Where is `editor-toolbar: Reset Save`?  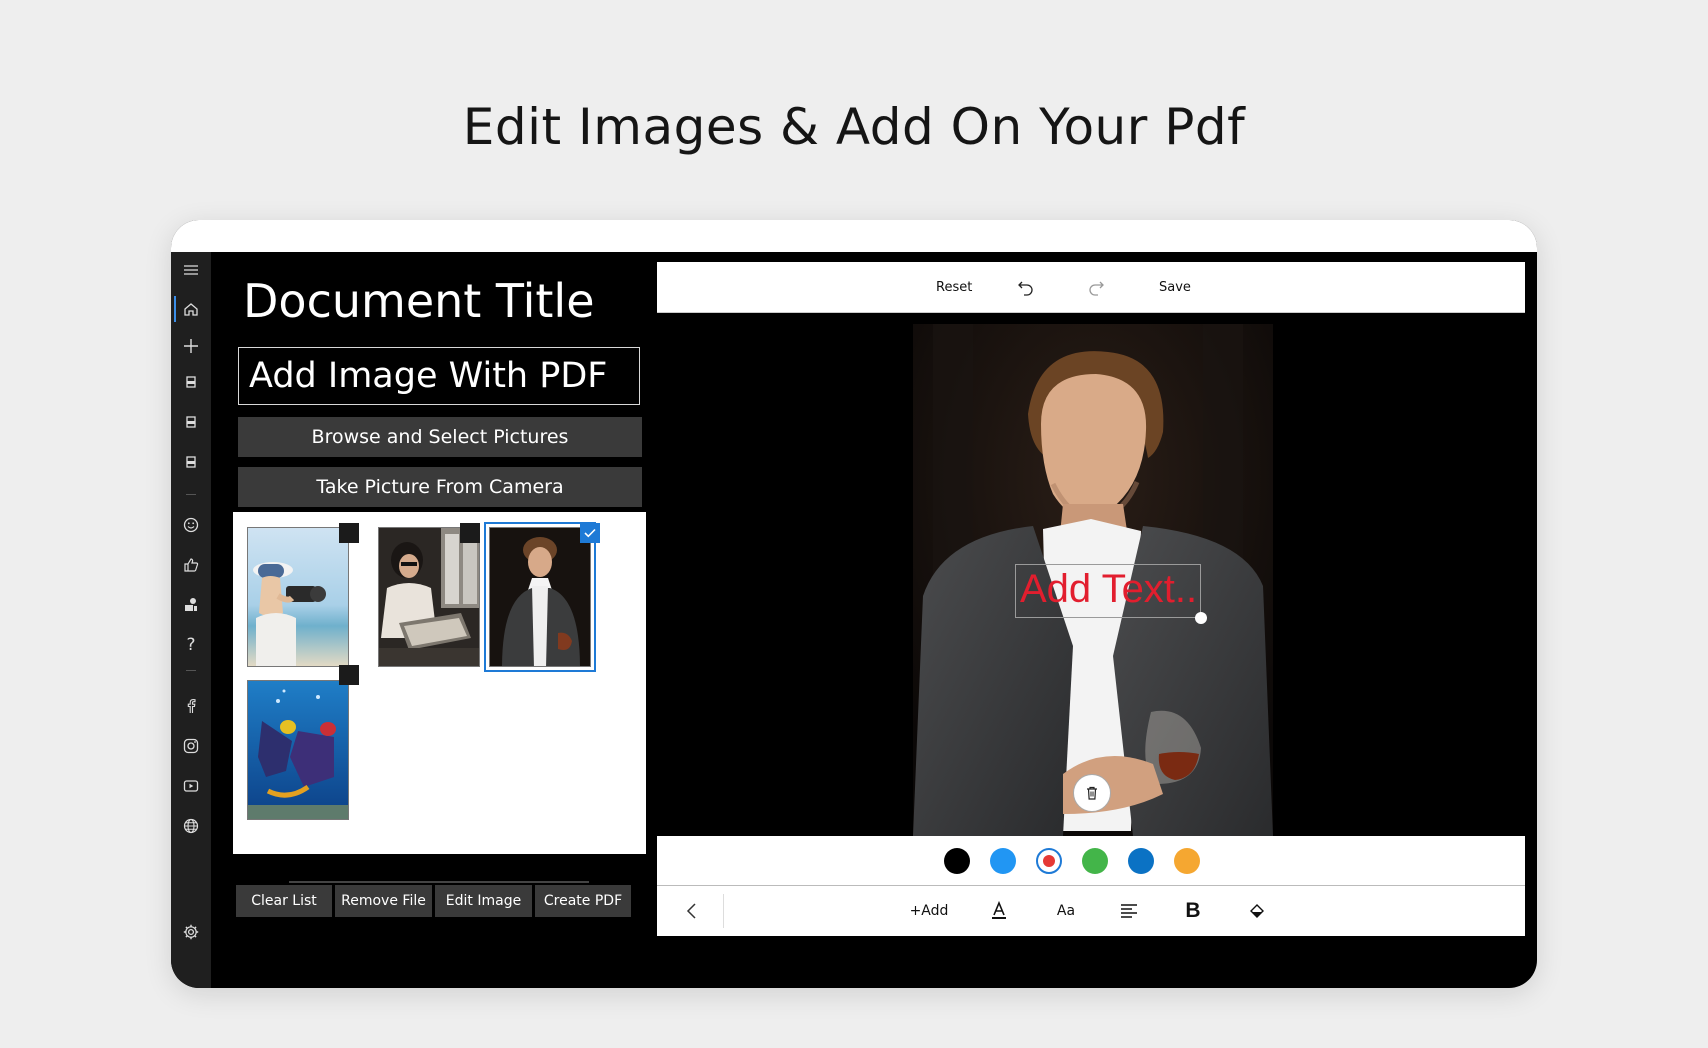
editor-toolbar: Reset Save is located at coordinates (1091, 287).